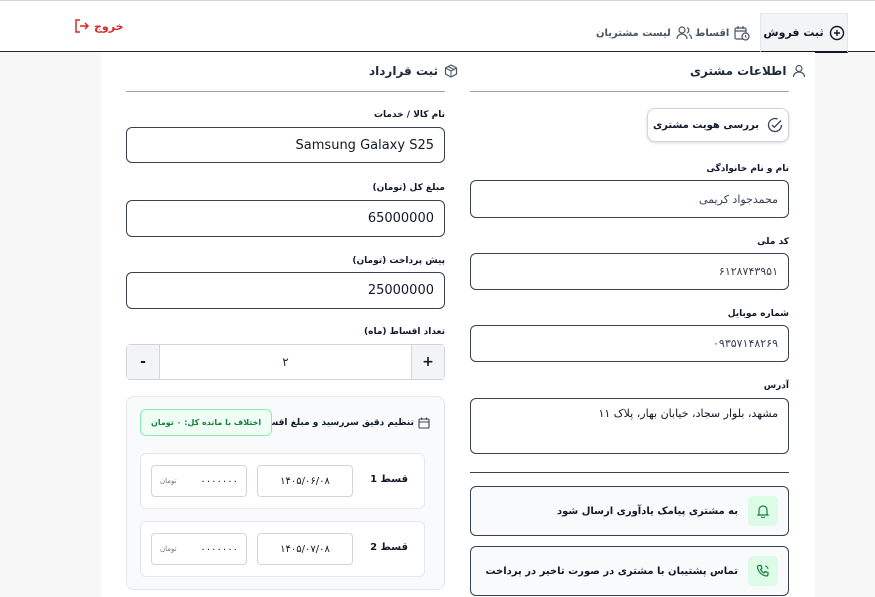  What do you see at coordinates (742, 33) in the screenshot?
I see `calendar-clock-icon` at bounding box center [742, 33].